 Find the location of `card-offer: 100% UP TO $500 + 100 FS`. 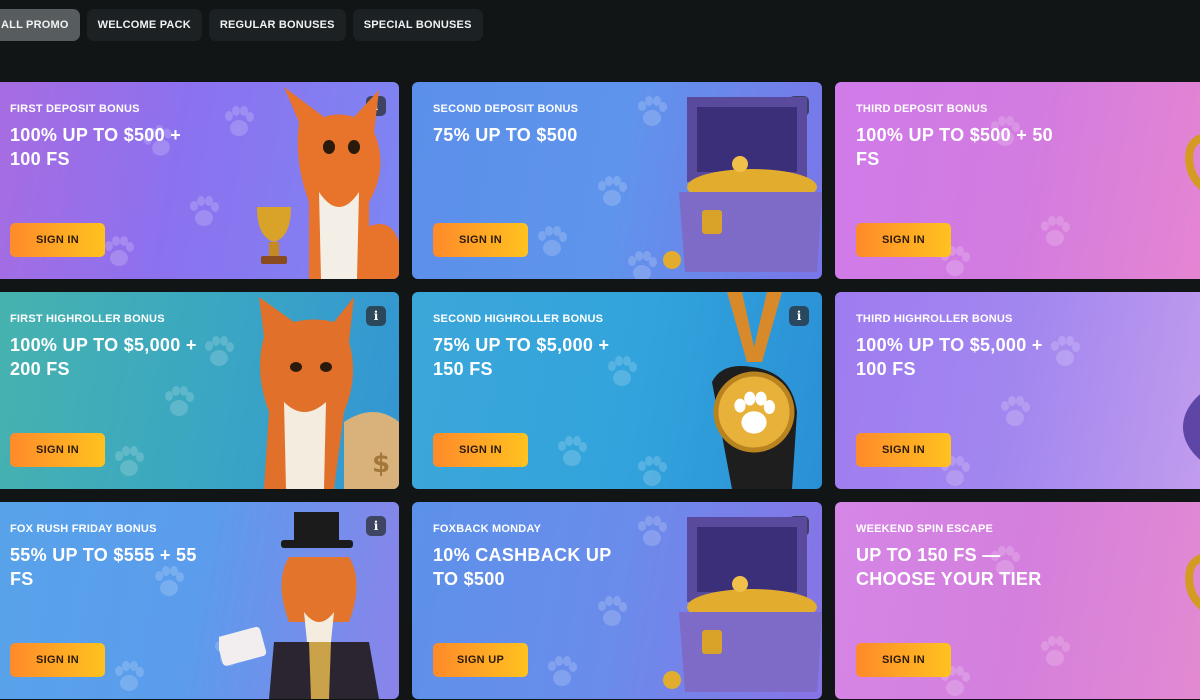

card-offer: 100% UP TO $500 + 100 FS is located at coordinates (96, 147).